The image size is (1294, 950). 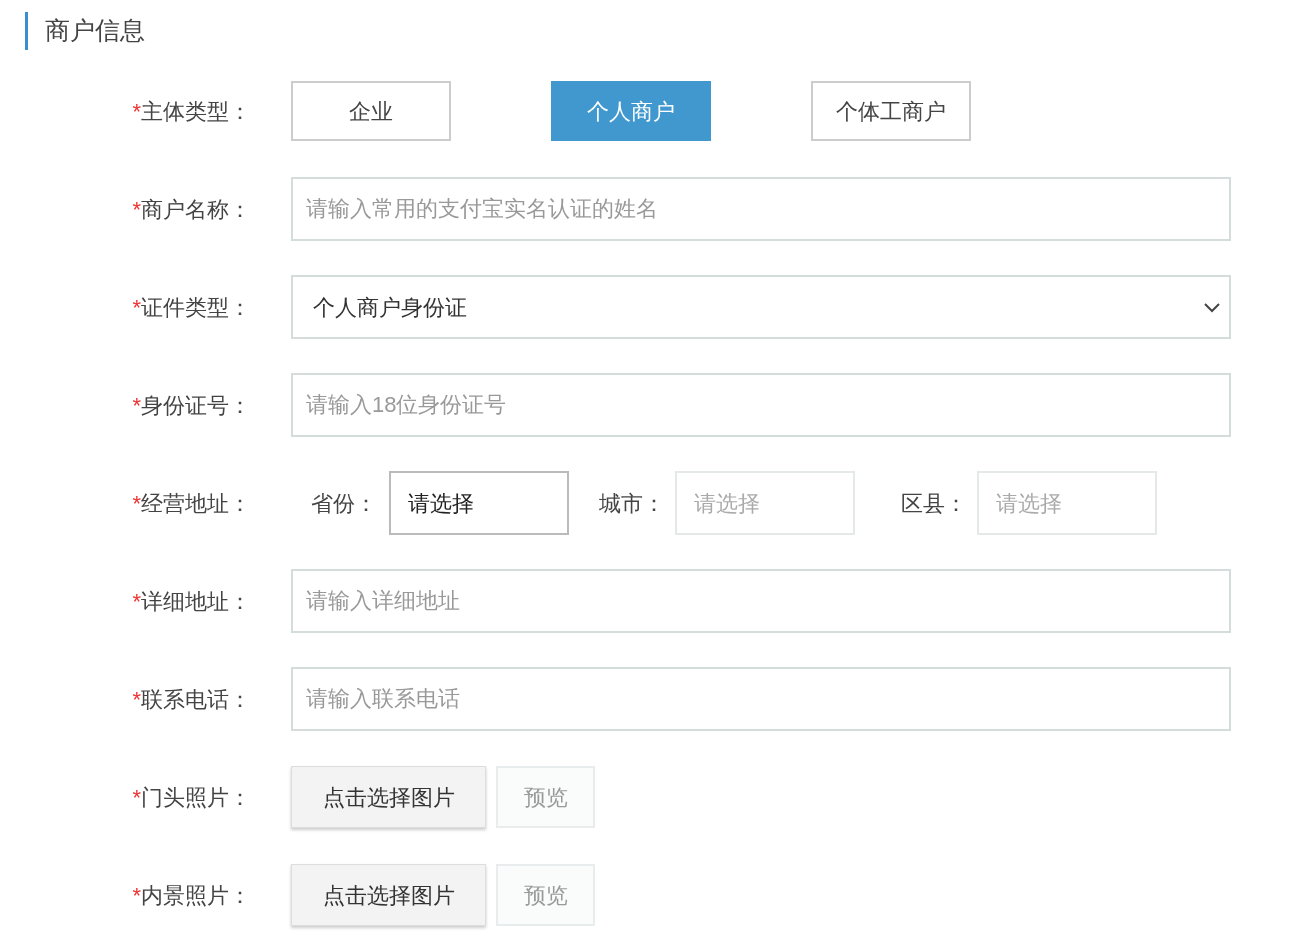 I want to click on field-label: 城市：, so click(x=632, y=503).